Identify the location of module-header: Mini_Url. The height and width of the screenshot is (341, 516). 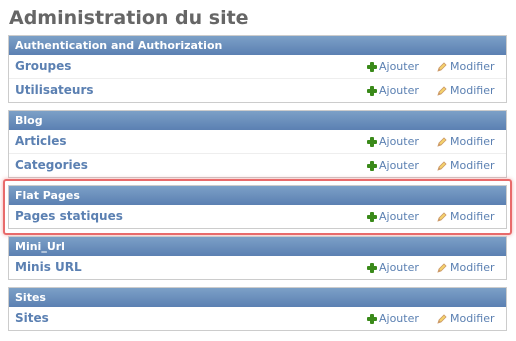
(257, 246).